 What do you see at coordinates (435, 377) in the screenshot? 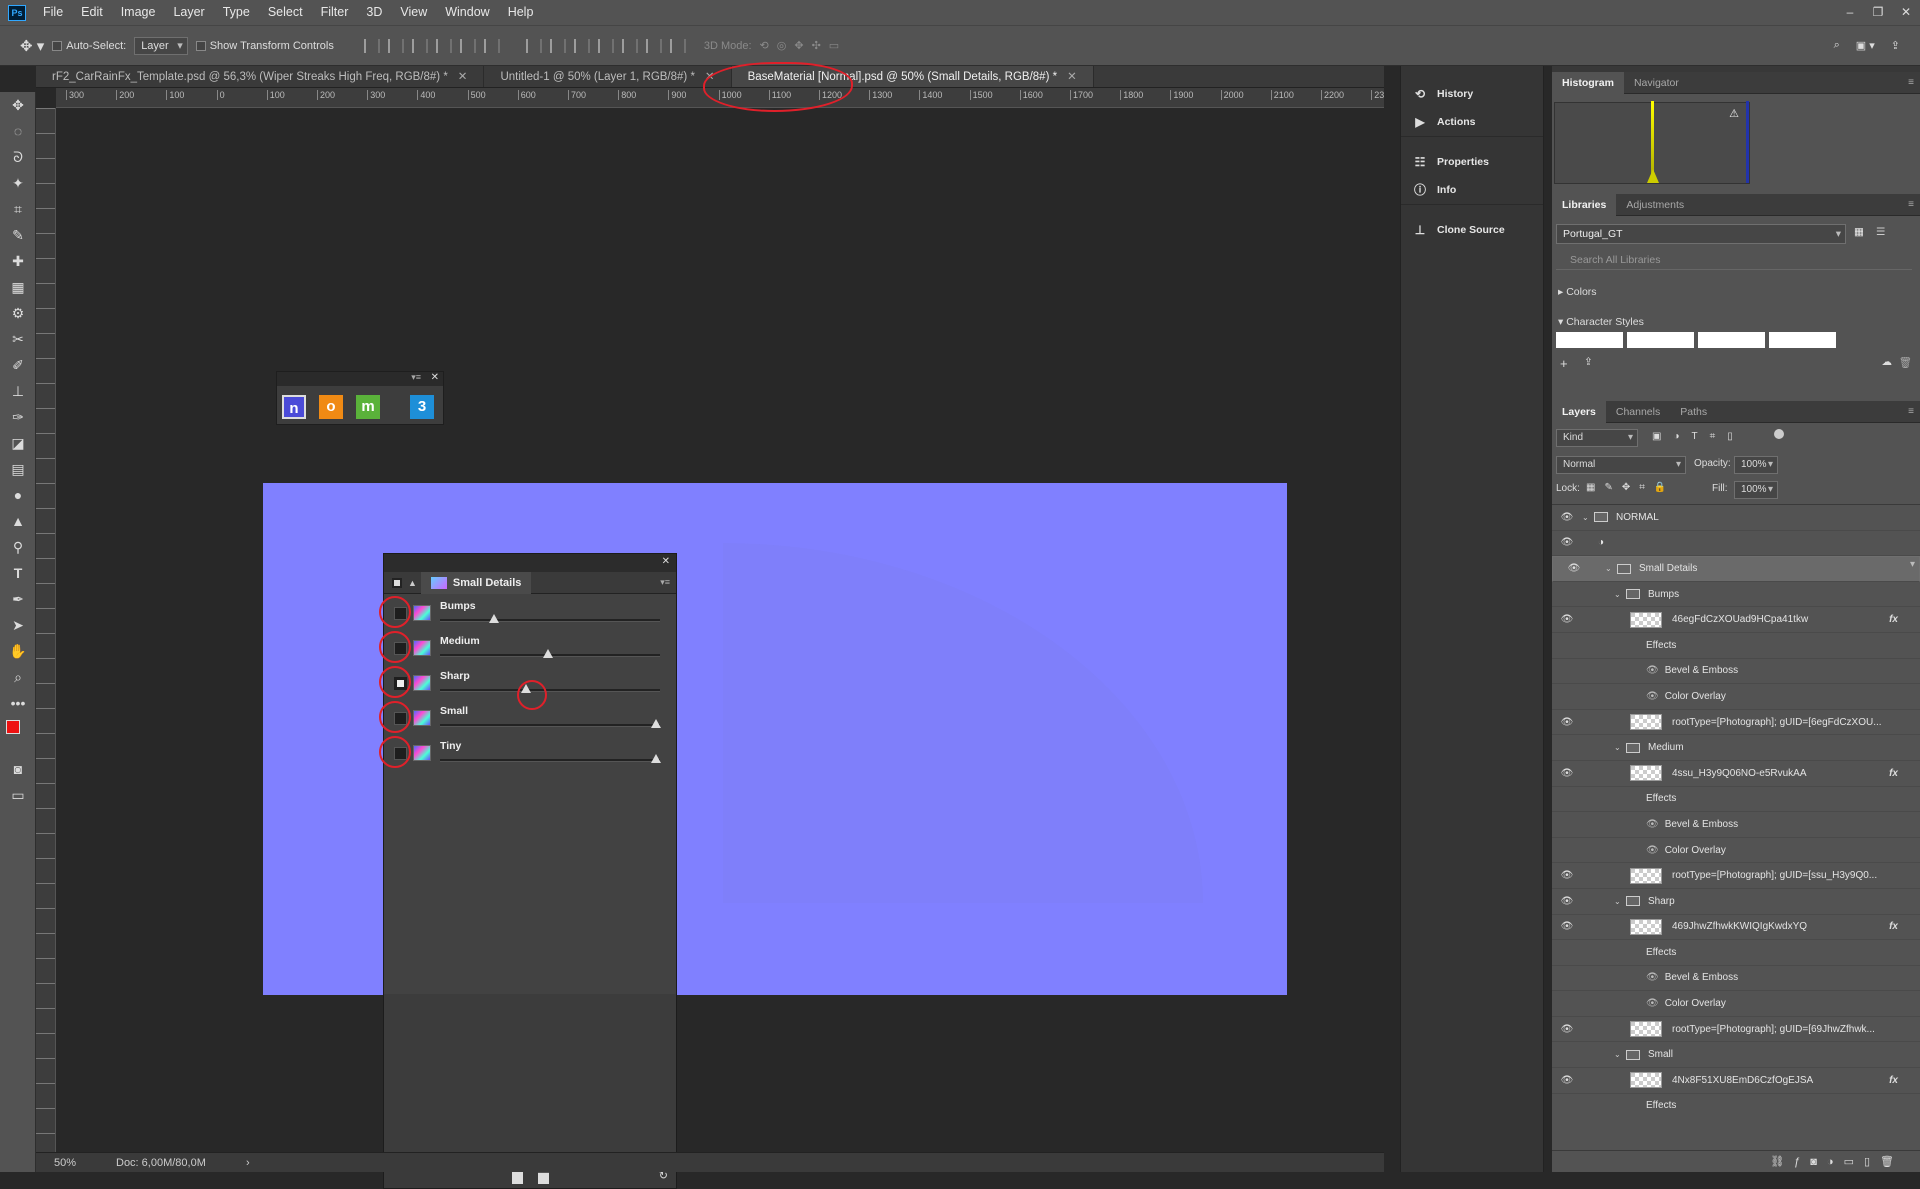
I see `panel-close-icon: ✕` at bounding box center [435, 377].